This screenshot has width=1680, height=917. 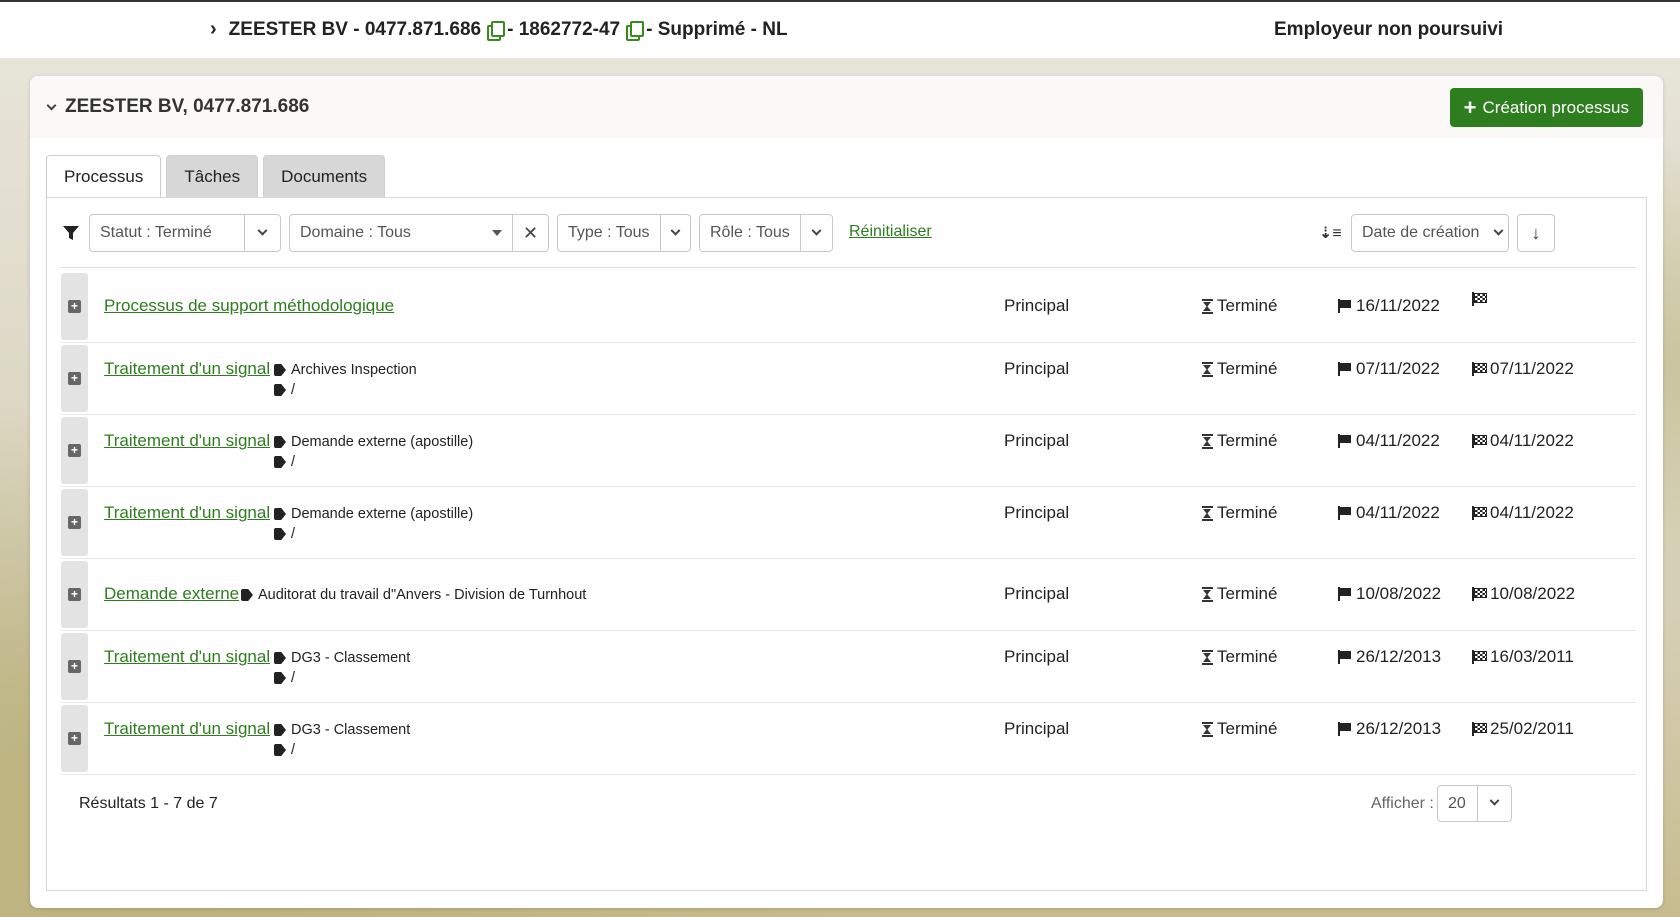 What do you see at coordinates (1532, 728) in the screenshot?
I see `end-date-text: 25/02/2011` at bounding box center [1532, 728].